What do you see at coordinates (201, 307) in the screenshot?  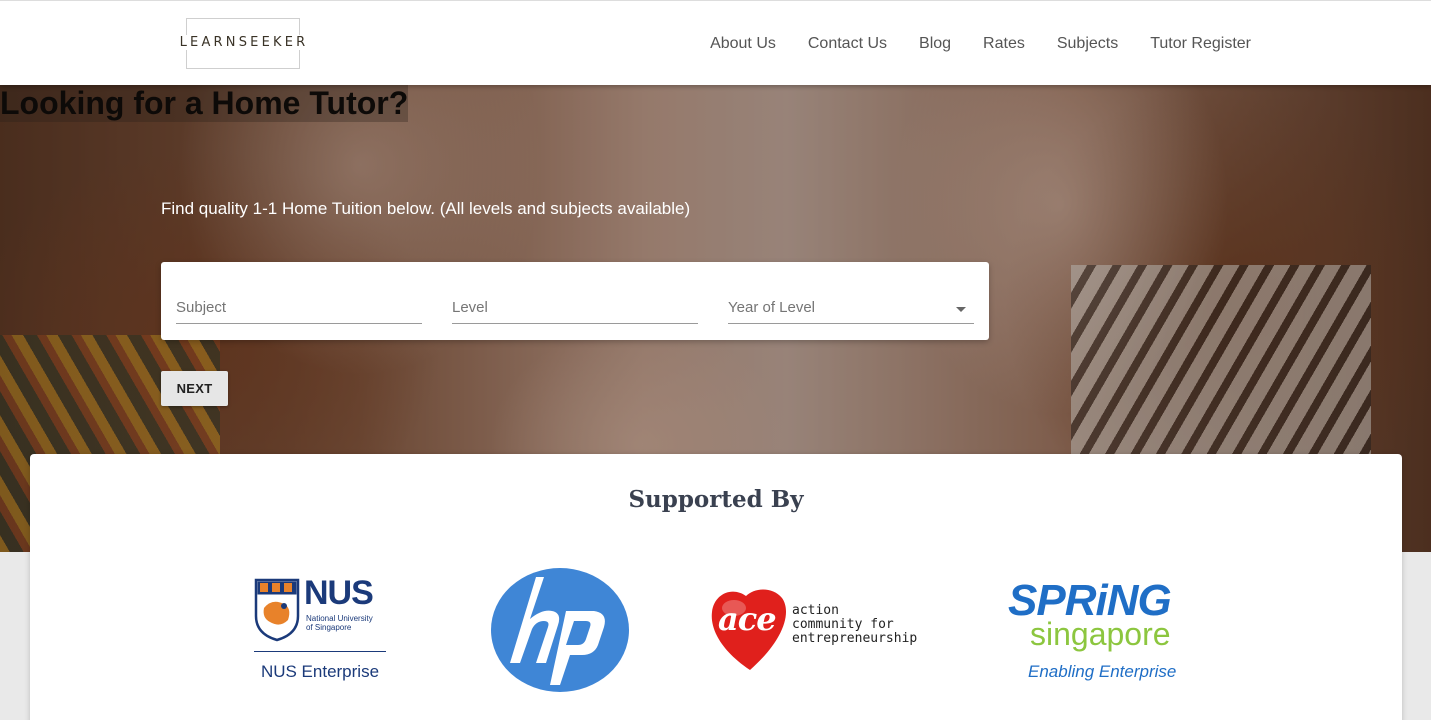 I see `subject-label: Subject` at bounding box center [201, 307].